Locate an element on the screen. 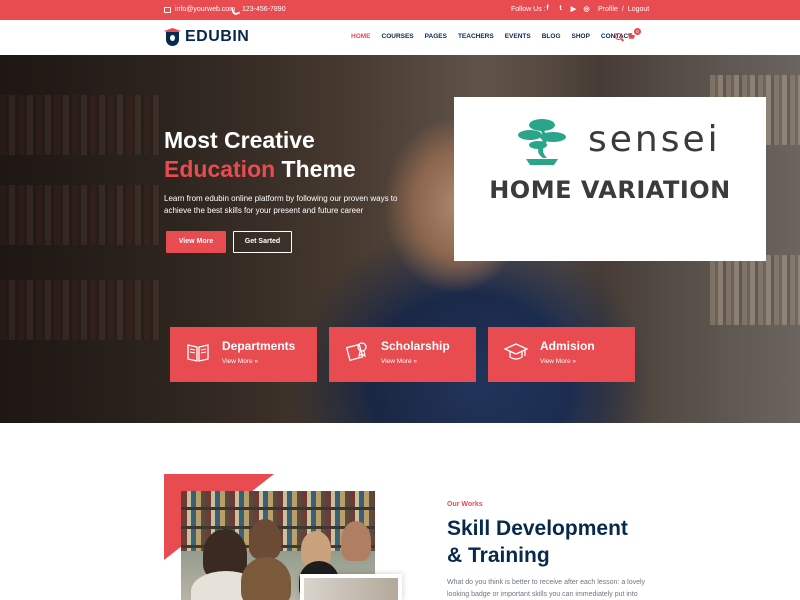  feature-title: Admision is located at coordinates (567, 346).